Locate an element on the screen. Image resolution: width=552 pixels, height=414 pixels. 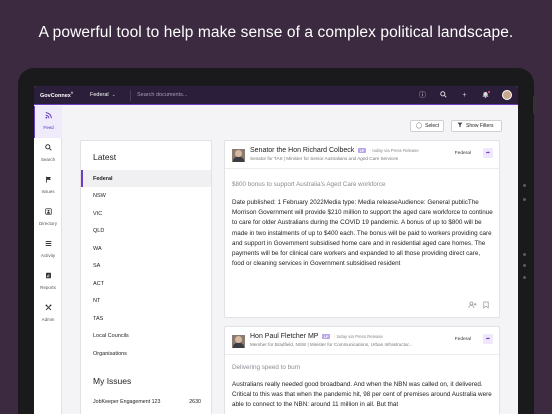
sidebar-item-feed: Feed is located at coordinates (48, 122).